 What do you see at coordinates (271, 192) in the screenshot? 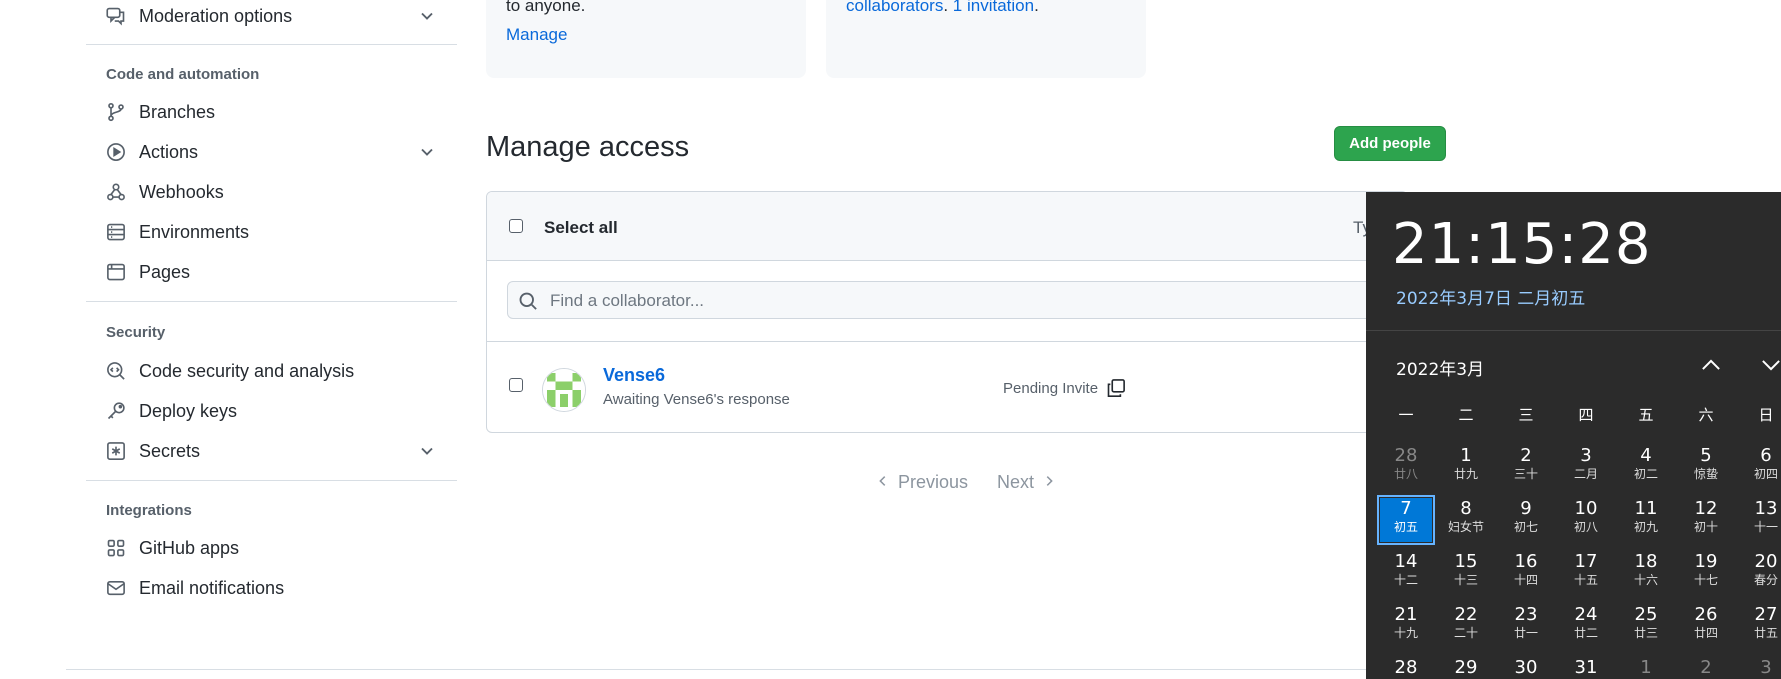
I see `sidebar-item-webhooks: Webhooks` at bounding box center [271, 192].